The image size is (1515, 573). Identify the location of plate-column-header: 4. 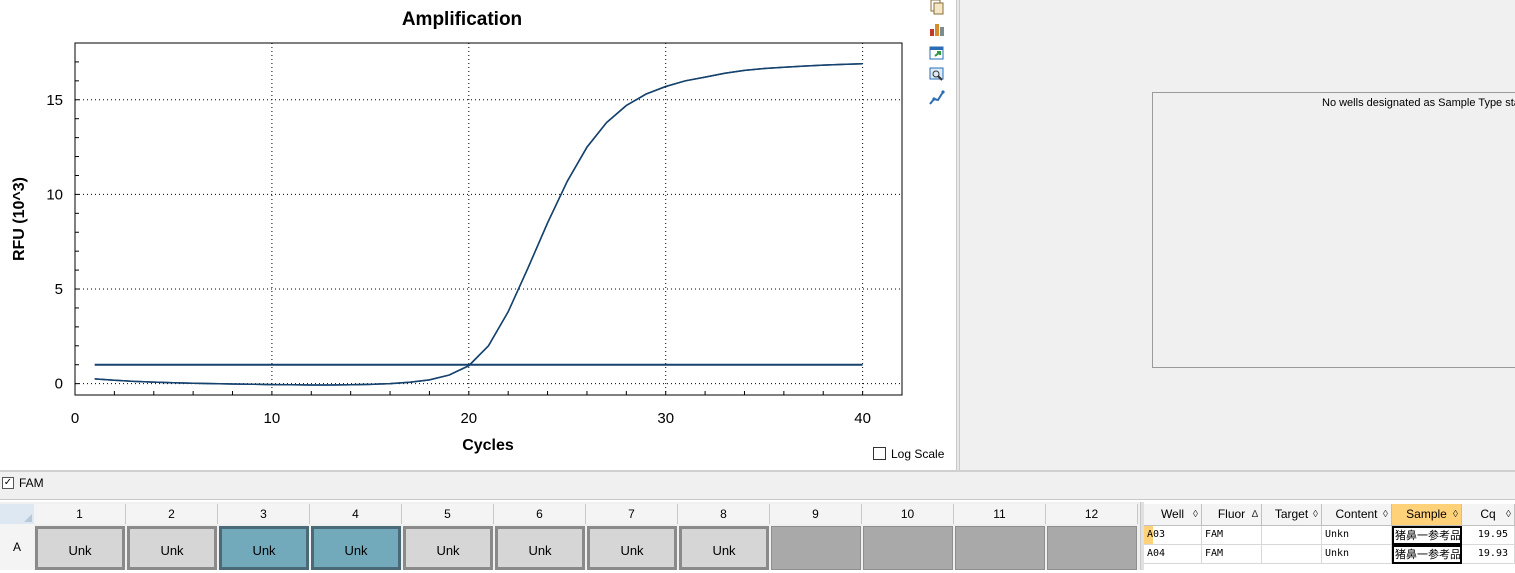
(356, 514).